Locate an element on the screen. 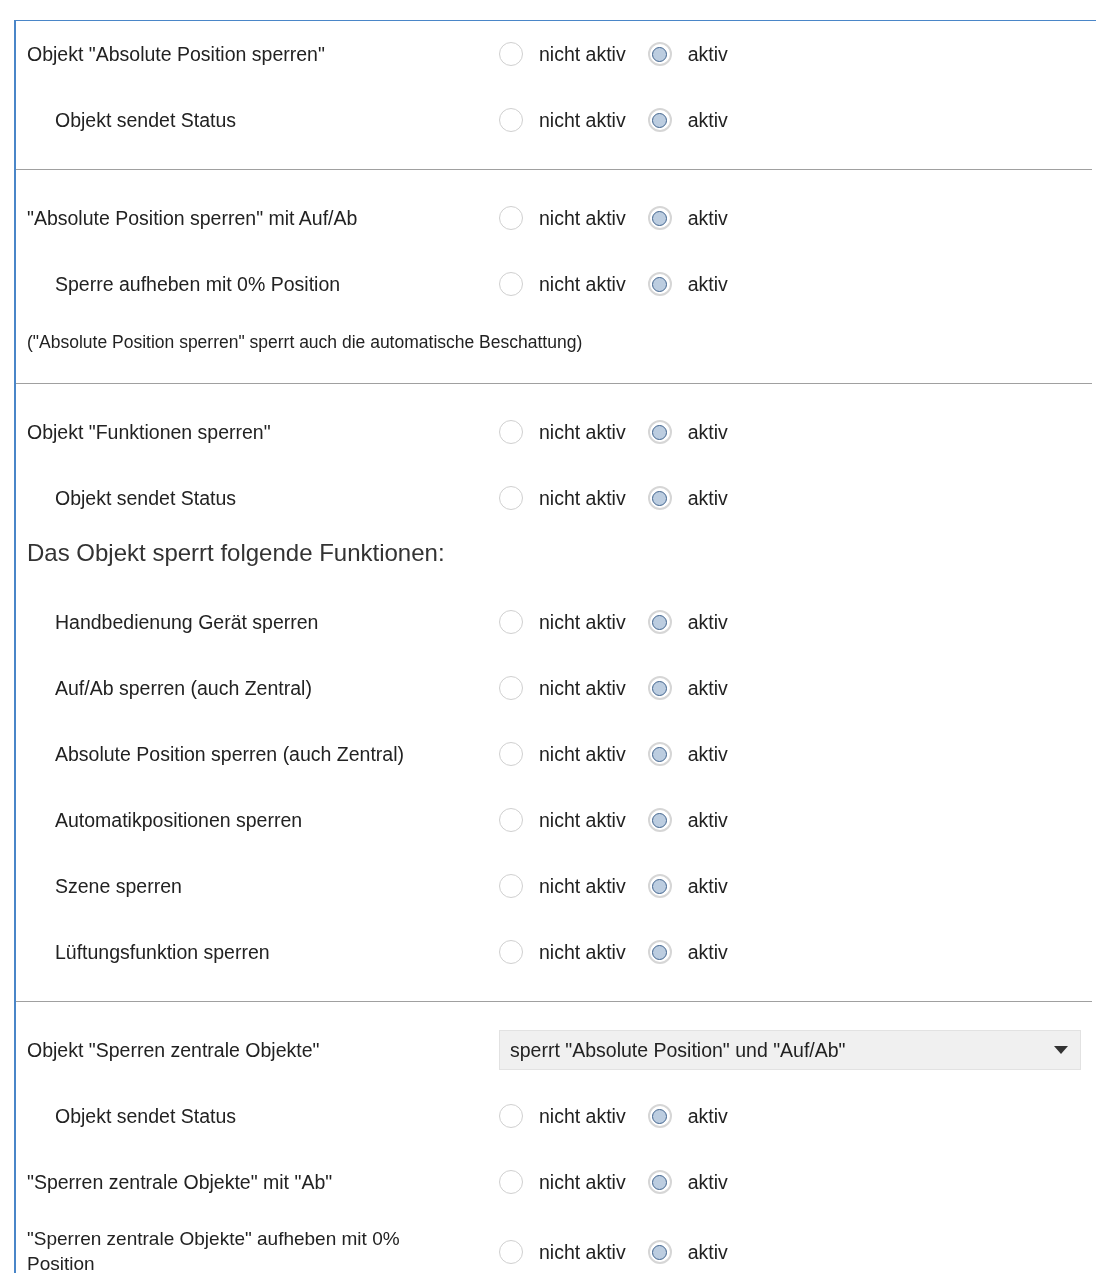 The width and height of the screenshot is (1096, 1273). setting-label: Objekt "Absolute Position sperren" is located at coordinates (176, 54).